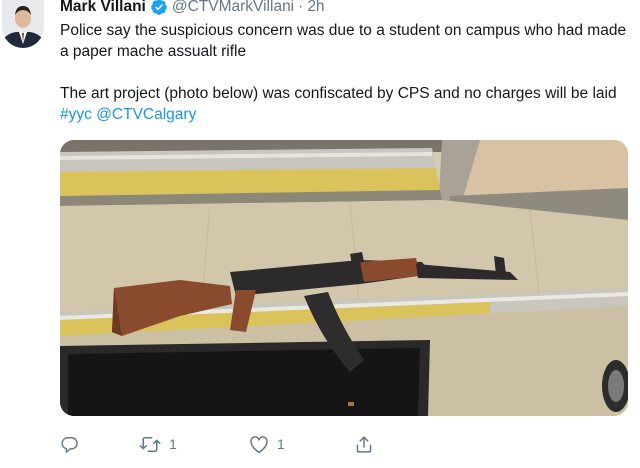 The image size is (640, 468). Describe the element at coordinates (69, 444) in the screenshot. I see `reply-icon` at that location.